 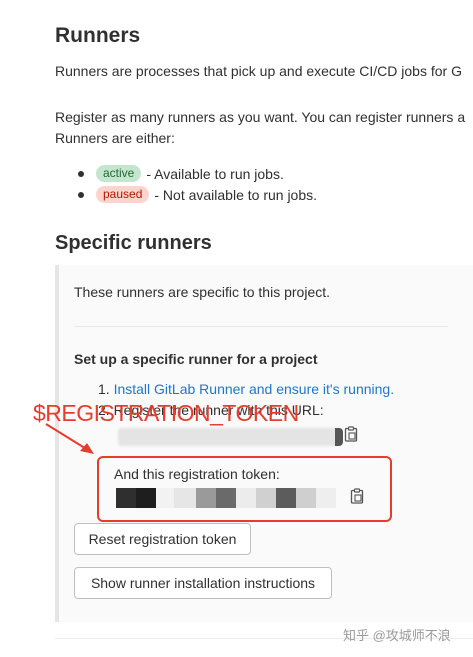 What do you see at coordinates (133, 243) in the screenshot?
I see `section-title: Specific runners` at bounding box center [133, 243].